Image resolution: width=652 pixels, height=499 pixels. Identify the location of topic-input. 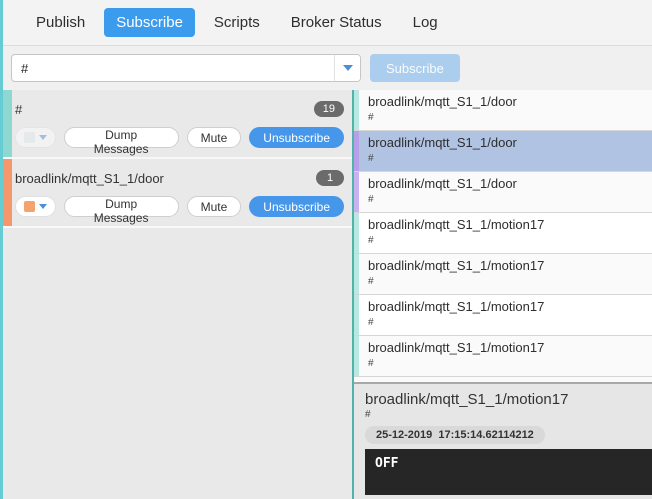
(173, 68).